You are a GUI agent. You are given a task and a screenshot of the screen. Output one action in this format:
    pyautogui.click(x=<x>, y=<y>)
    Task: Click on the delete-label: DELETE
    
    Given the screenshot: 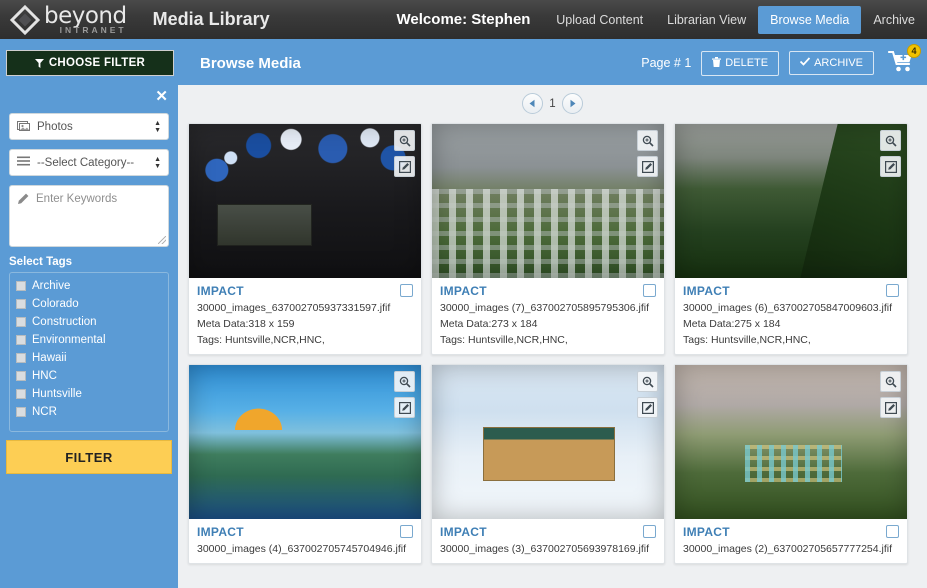 What is the action you would take?
    pyautogui.click(x=747, y=63)
    